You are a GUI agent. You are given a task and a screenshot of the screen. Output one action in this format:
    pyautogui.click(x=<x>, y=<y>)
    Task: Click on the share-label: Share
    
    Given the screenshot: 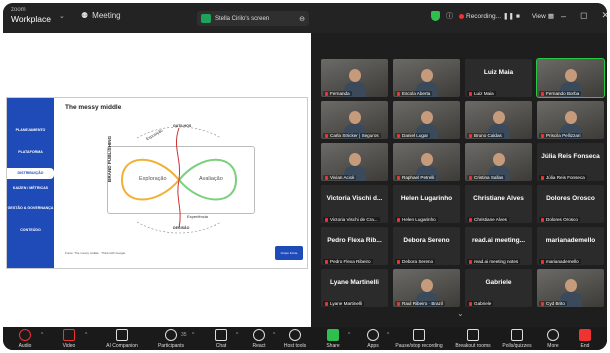 What is the action you would take?
    pyautogui.click(x=333, y=346)
    